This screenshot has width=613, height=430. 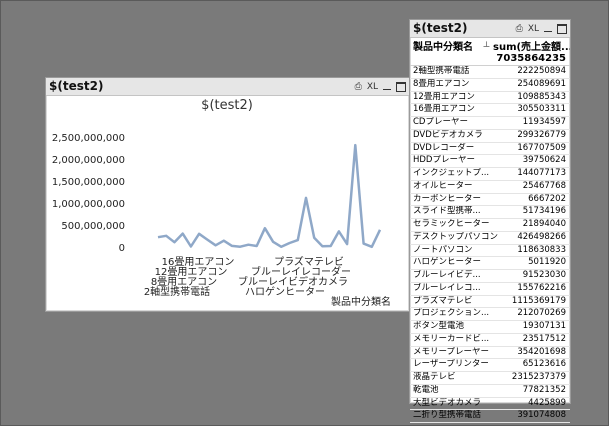 What do you see at coordinates (447, 262) in the screenshot?
I see `row-name: ハロゲンヒーター` at bounding box center [447, 262].